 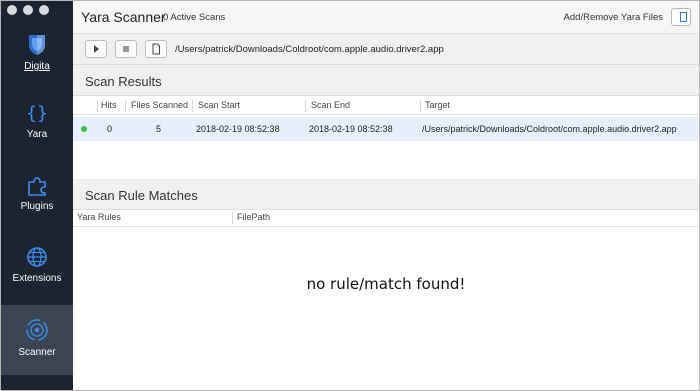 I want to click on sidebar-panel-icon, so click(x=683, y=17).